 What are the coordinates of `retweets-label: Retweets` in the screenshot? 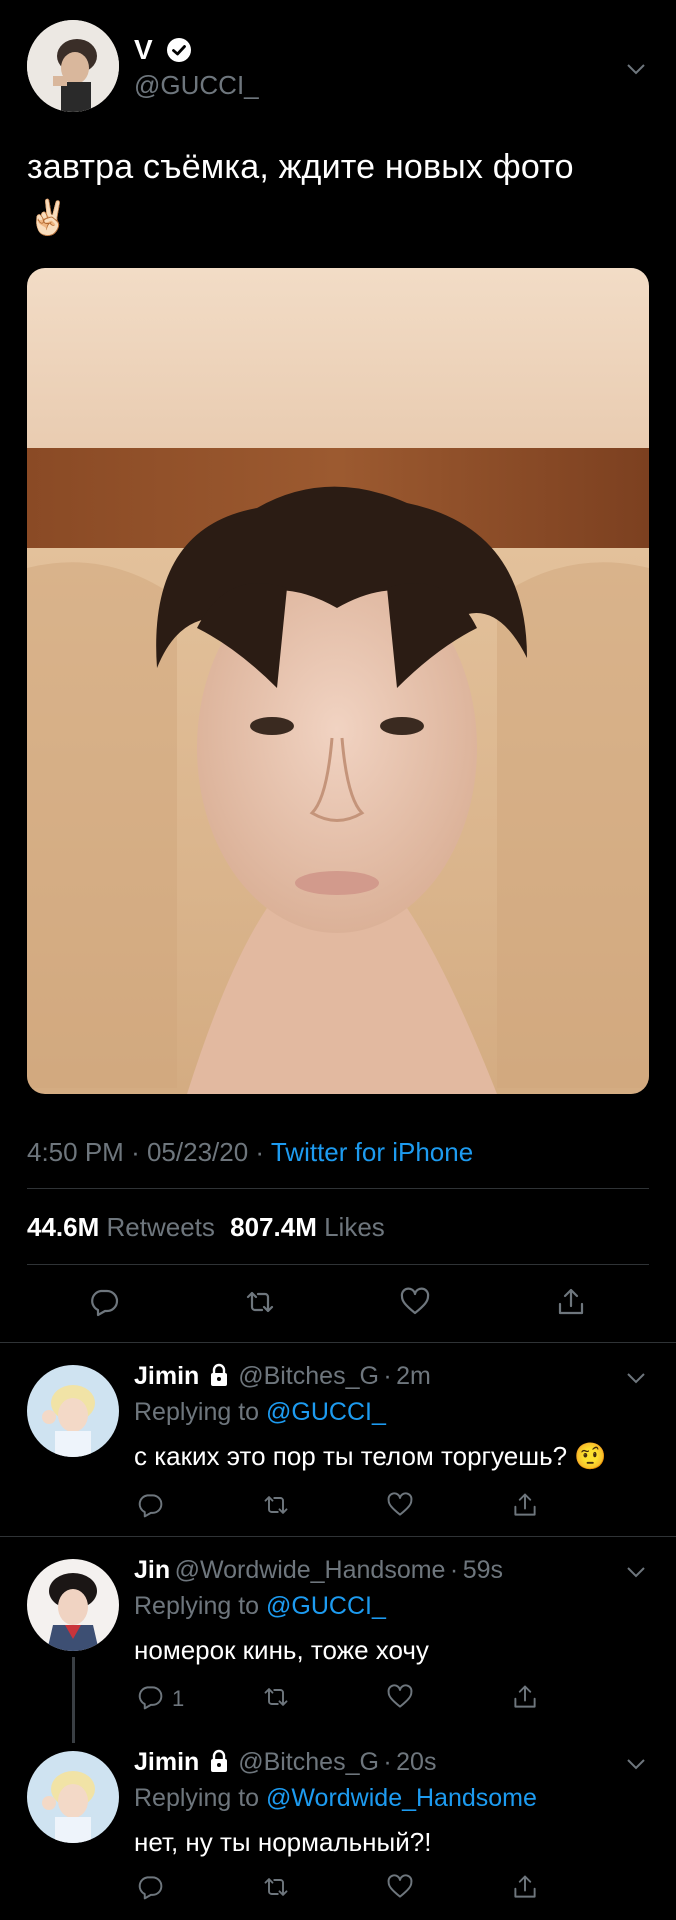 It's located at (160, 1227).